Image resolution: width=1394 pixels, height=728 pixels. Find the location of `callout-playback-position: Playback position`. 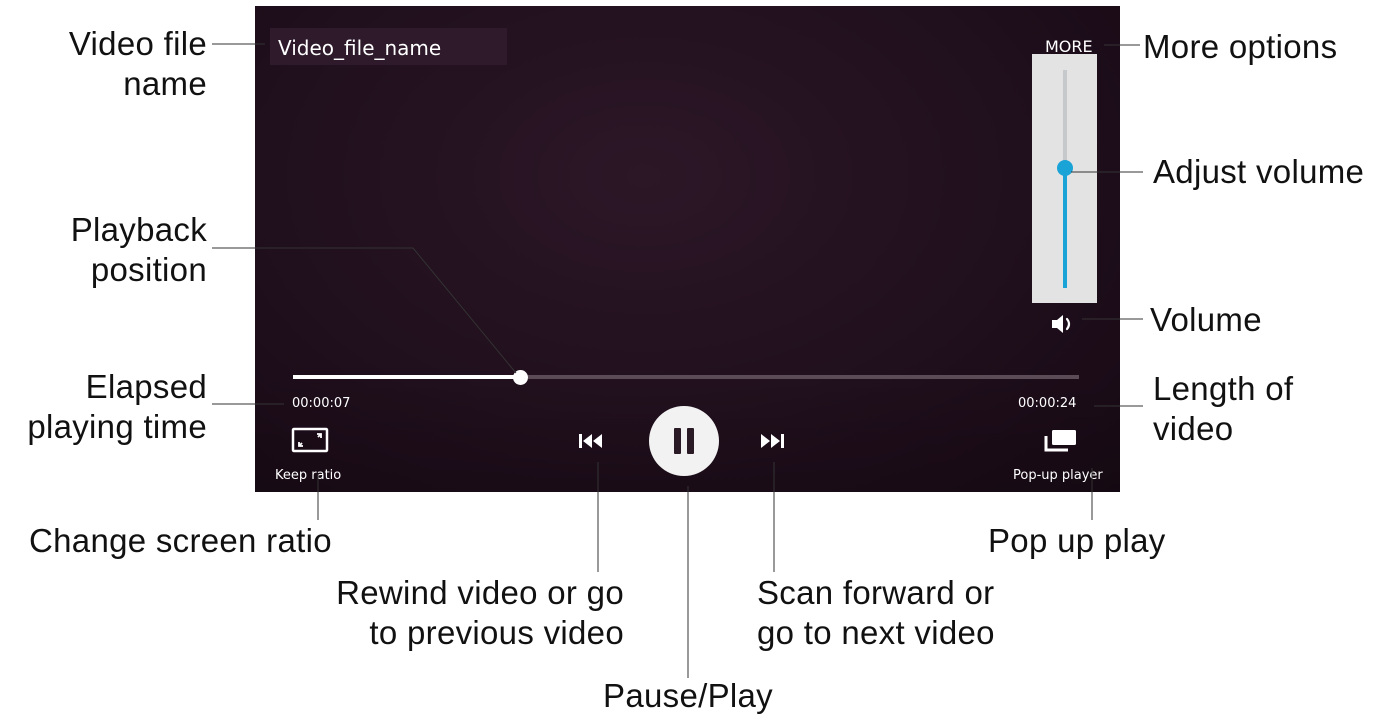

callout-playback-position: Playback position is located at coordinates (138, 249).